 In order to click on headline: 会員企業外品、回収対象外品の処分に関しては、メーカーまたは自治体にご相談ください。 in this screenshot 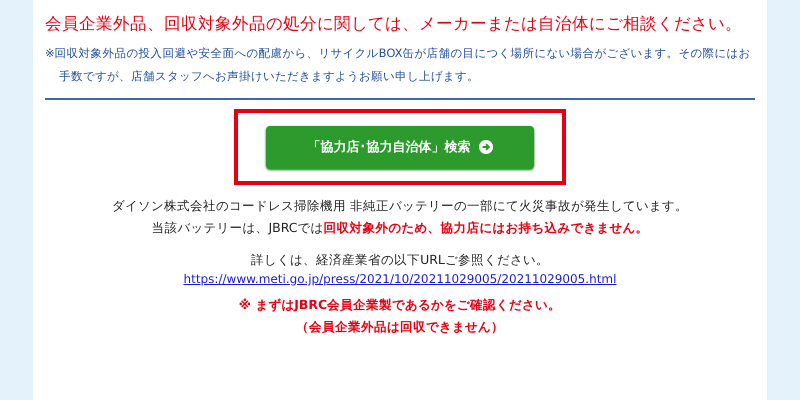, I will do `click(394, 24)`.